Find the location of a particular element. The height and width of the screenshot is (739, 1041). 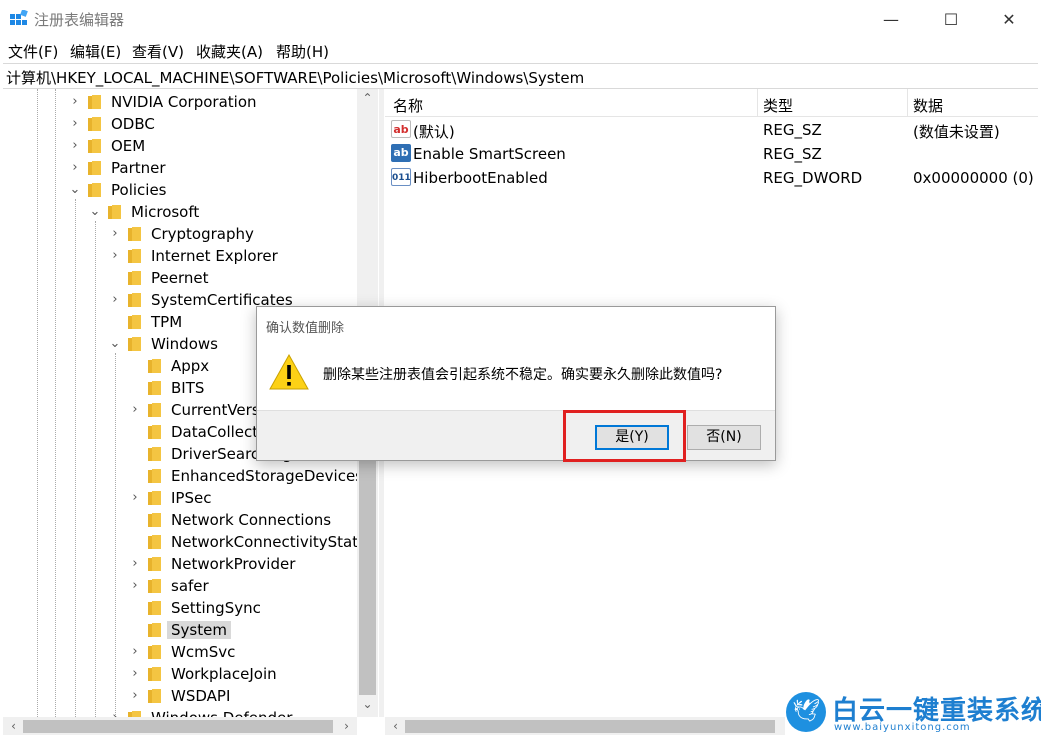

tree-item: › WcmSvc is located at coordinates (190, 652).